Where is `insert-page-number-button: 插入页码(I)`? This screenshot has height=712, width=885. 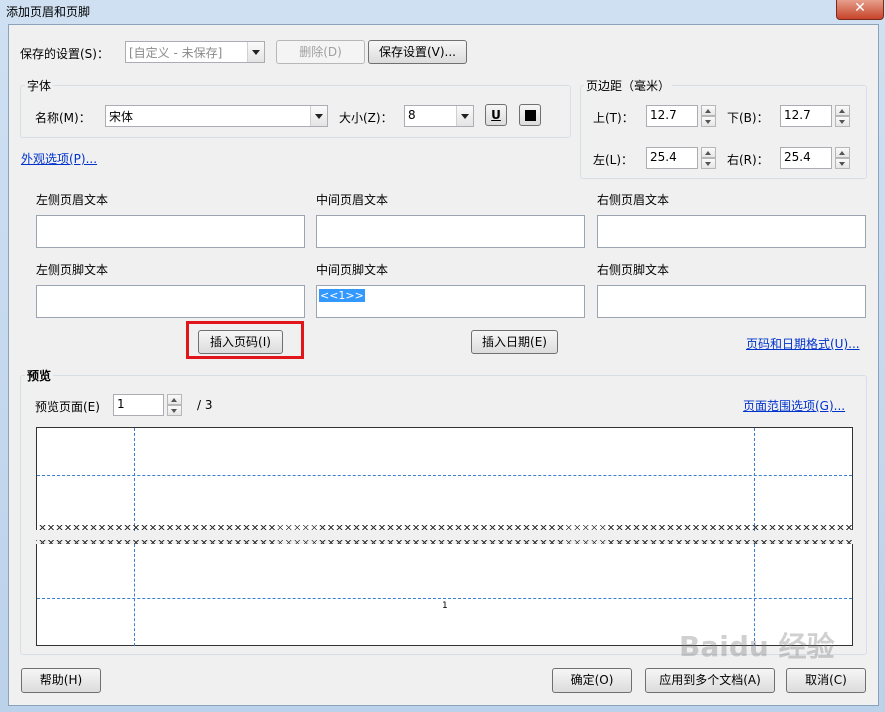 insert-page-number-button: 插入页码(I) is located at coordinates (240, 342).